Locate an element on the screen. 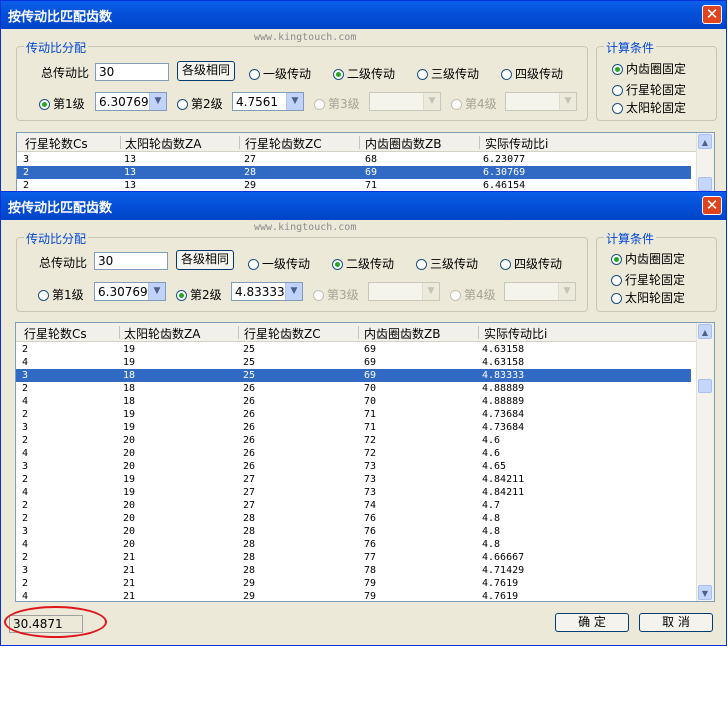 The height and width of the screenshot is (705, 728). front-radio-two-stage: 二级传动 is located at coordinates (363, 263).